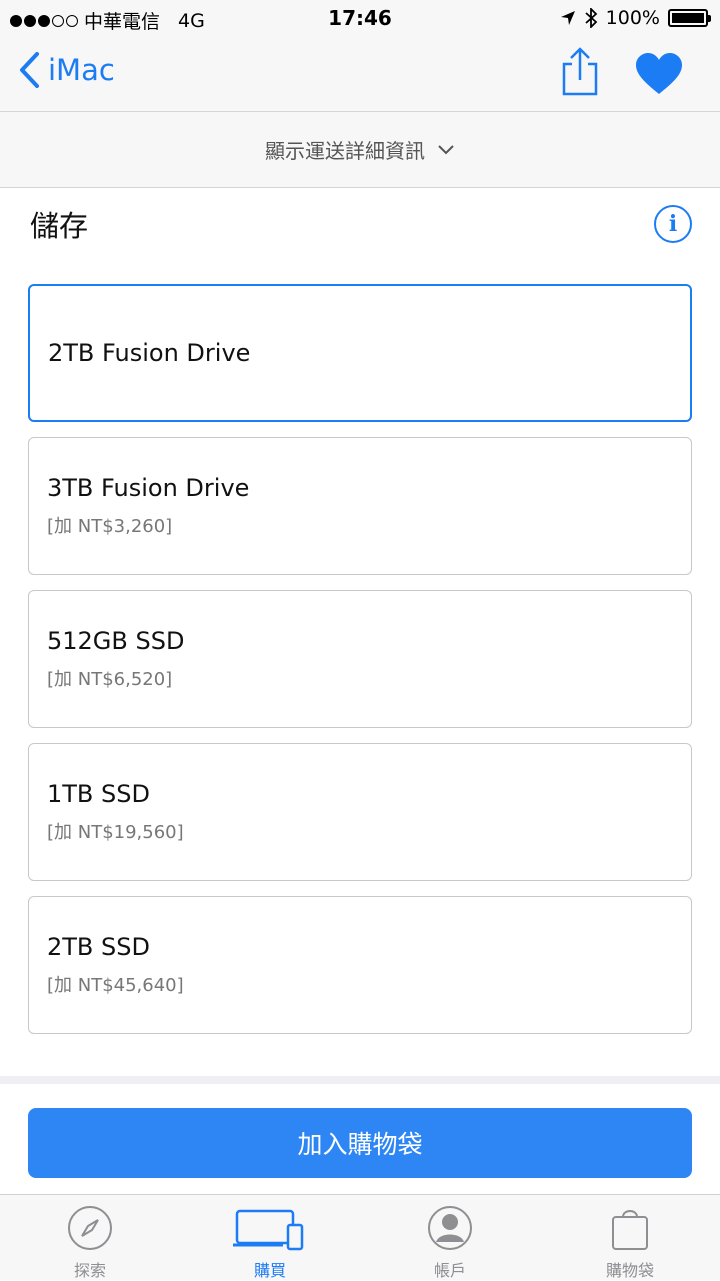 Image resolution: width=720 pixels, height=1281 pixels. What do you see at coordinates (149, 353) in the screenshot?
I see `option-name: 2TB Fusion Drive` at bounding box center [149, 353].